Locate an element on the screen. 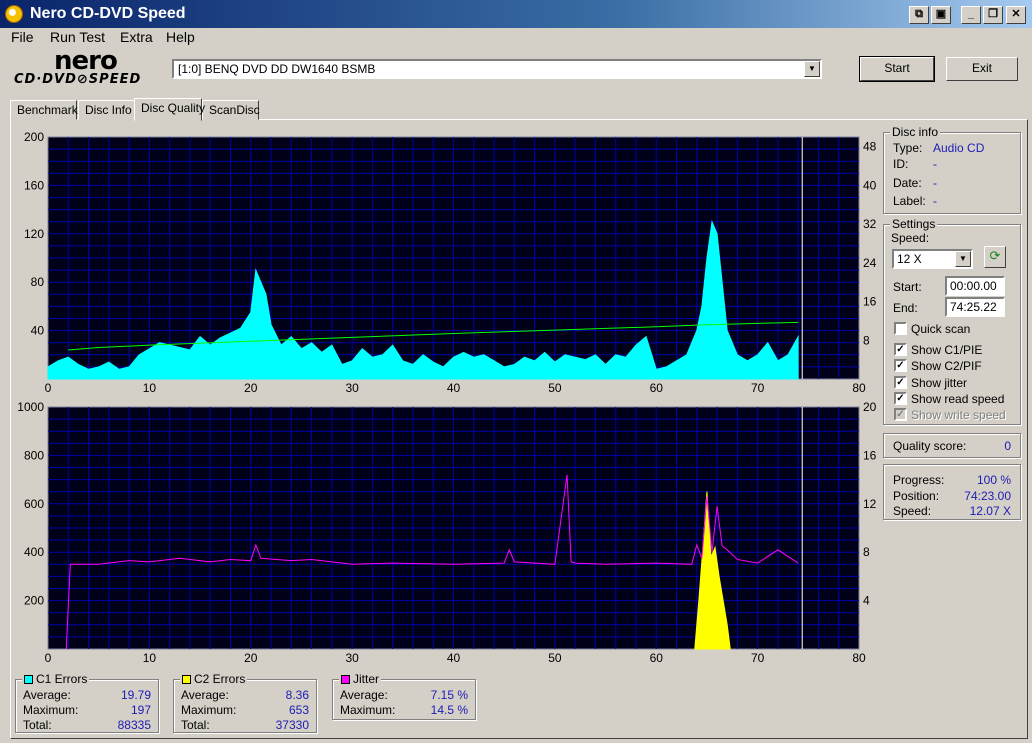 The height and width of the screenshot is (743, 1032). jitter-swatch is located at coordinates (345, 679).